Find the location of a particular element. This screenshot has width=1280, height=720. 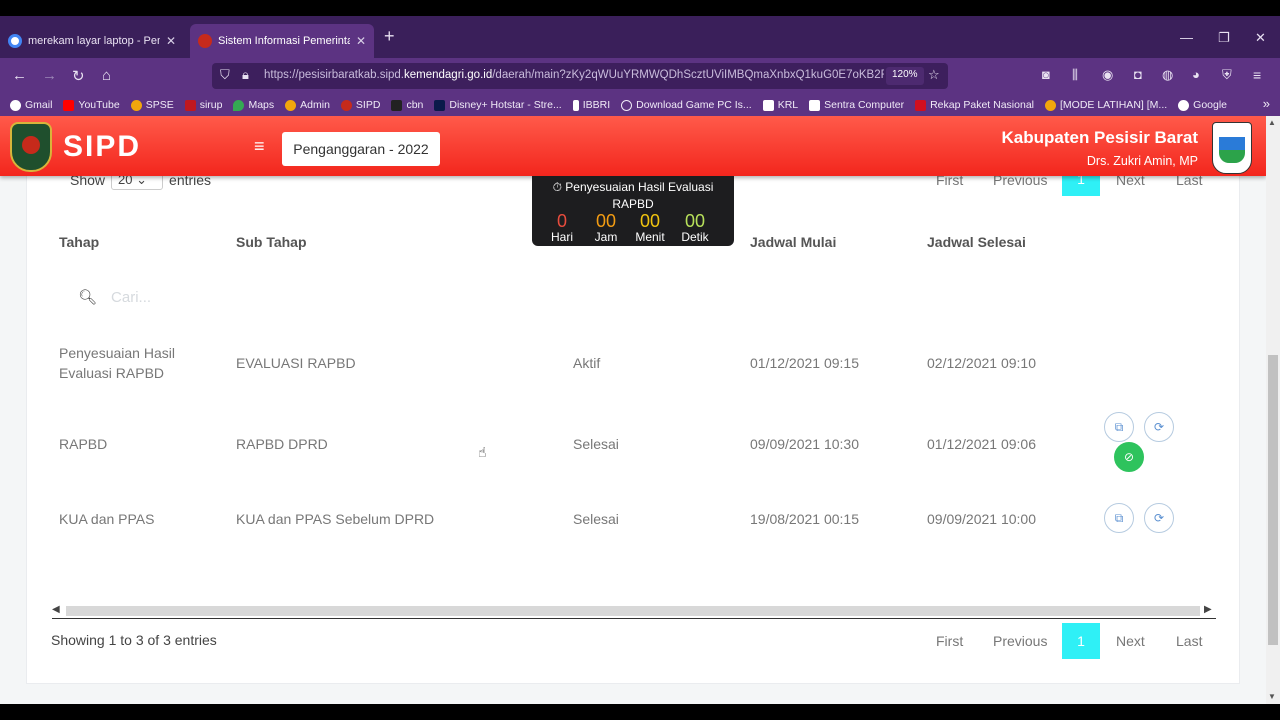

home-icon: ⌂ is located at coordinates (106, 75).